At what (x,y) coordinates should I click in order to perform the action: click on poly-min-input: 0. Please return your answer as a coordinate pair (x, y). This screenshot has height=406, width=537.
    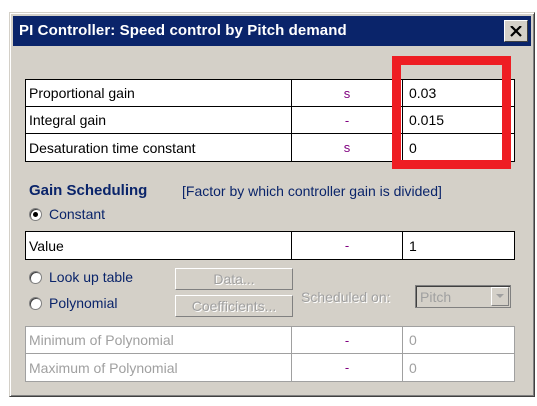
    Looking at the image, I should click on (458, 340).